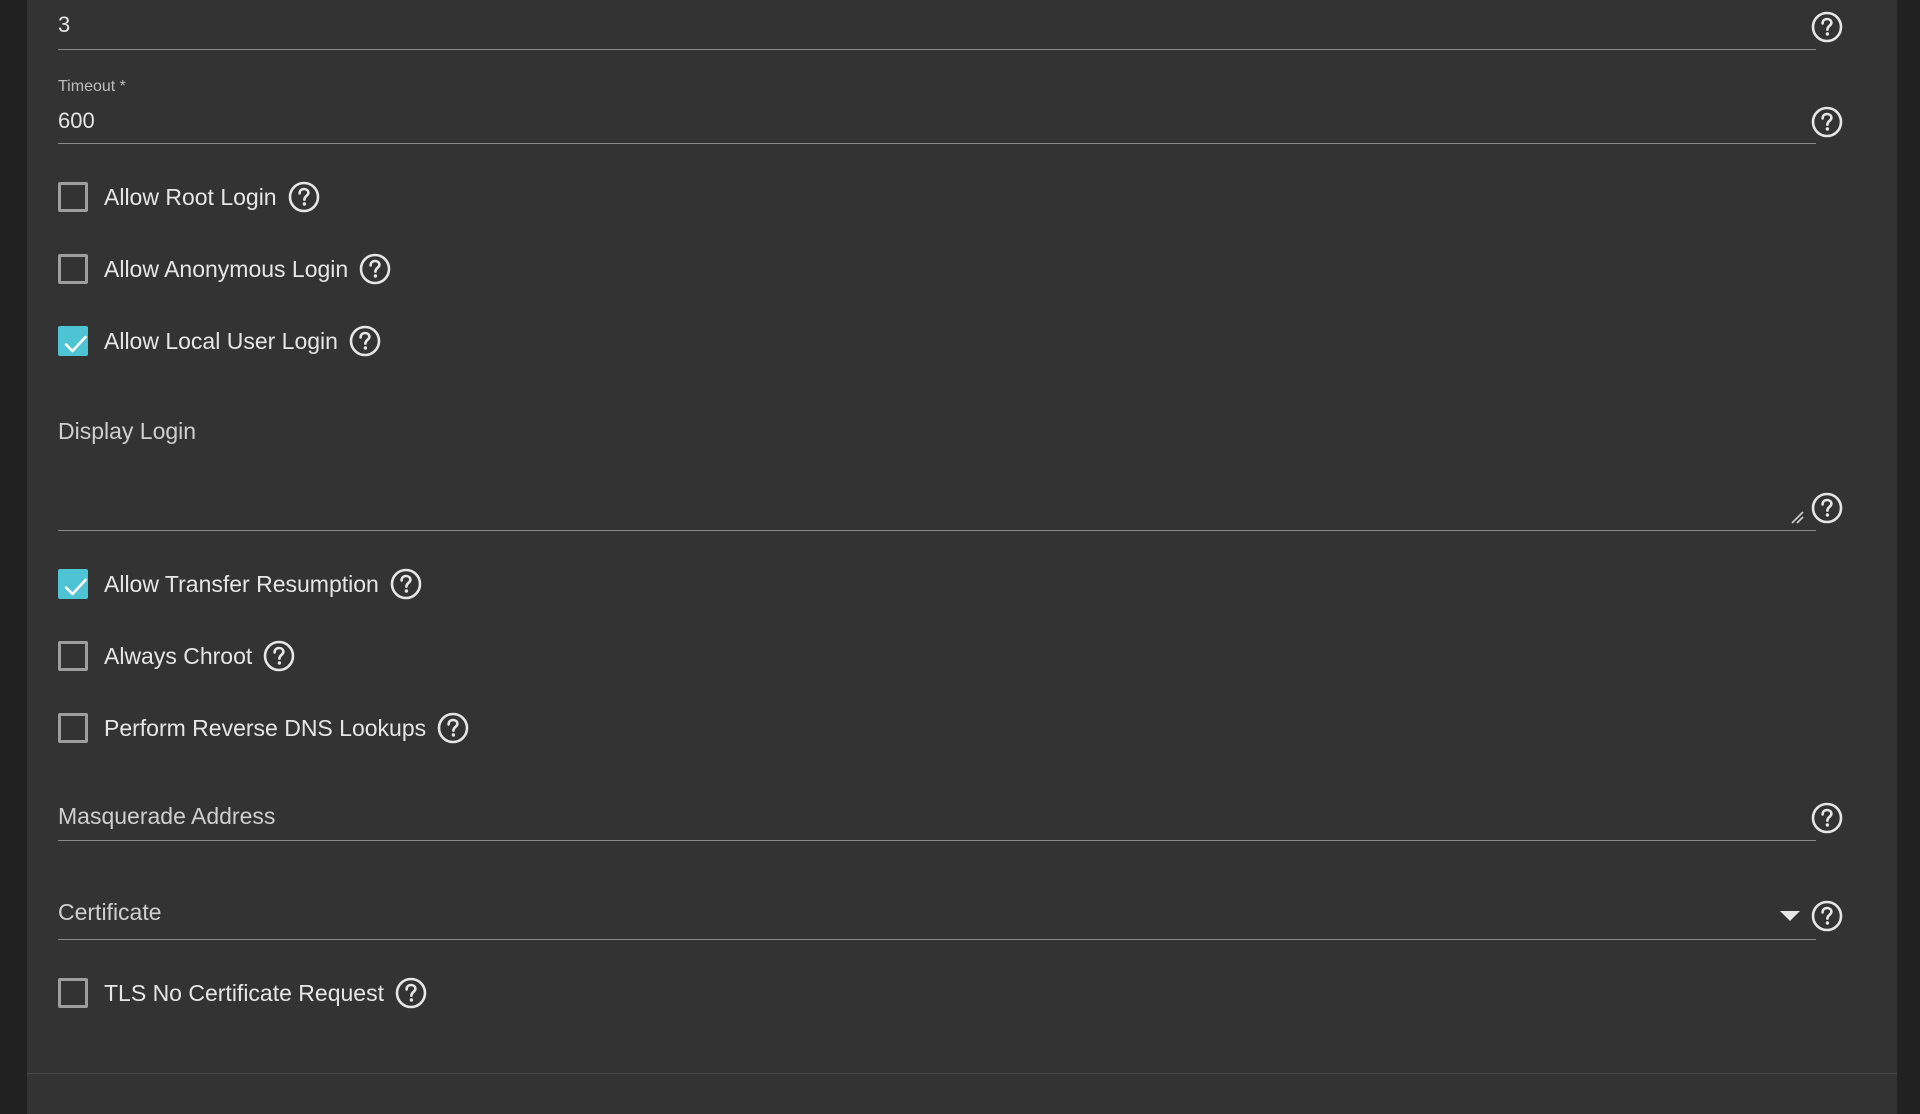 The width and height of the screenshot is (1920, 1114). What do you see at coordinates (166, 816) in the screenshot?
I see `masquerade-address-input: Masquerade Address` at bounding box center [166, 816].